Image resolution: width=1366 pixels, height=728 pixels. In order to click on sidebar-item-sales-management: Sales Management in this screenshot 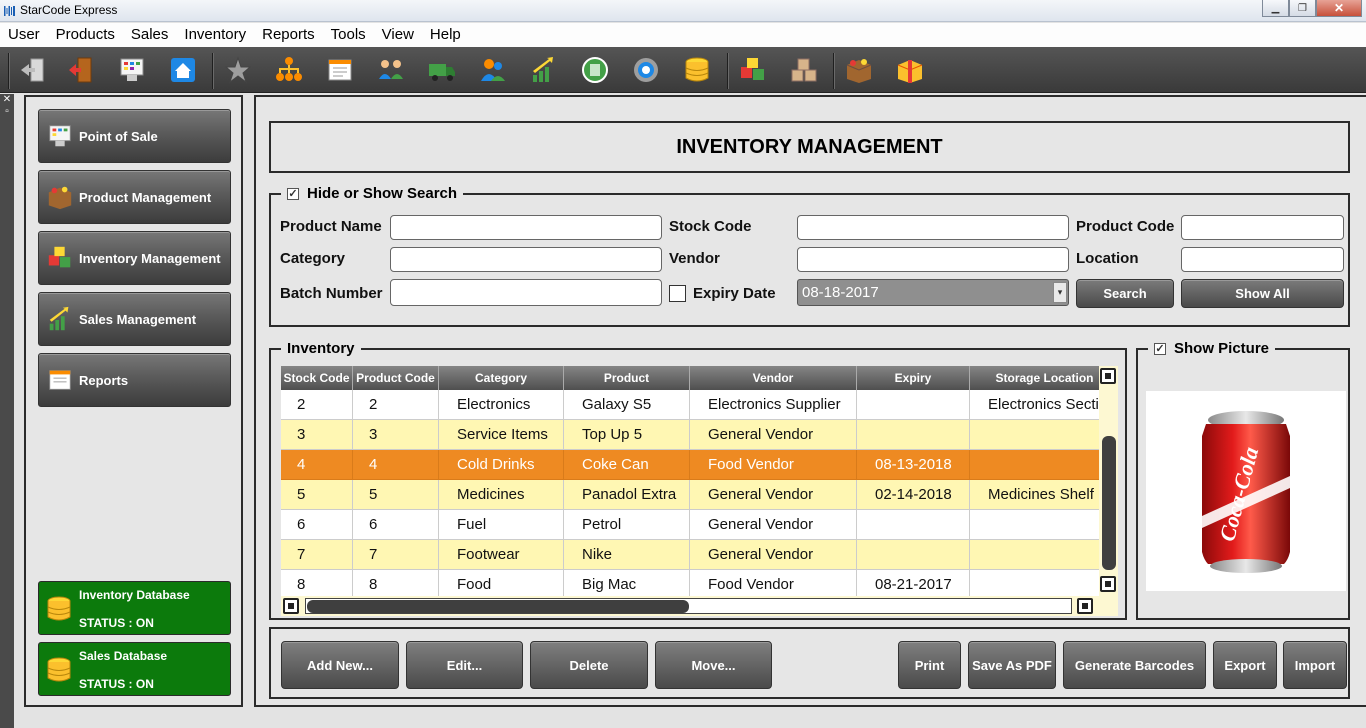, I will do `click(134, 319)`.